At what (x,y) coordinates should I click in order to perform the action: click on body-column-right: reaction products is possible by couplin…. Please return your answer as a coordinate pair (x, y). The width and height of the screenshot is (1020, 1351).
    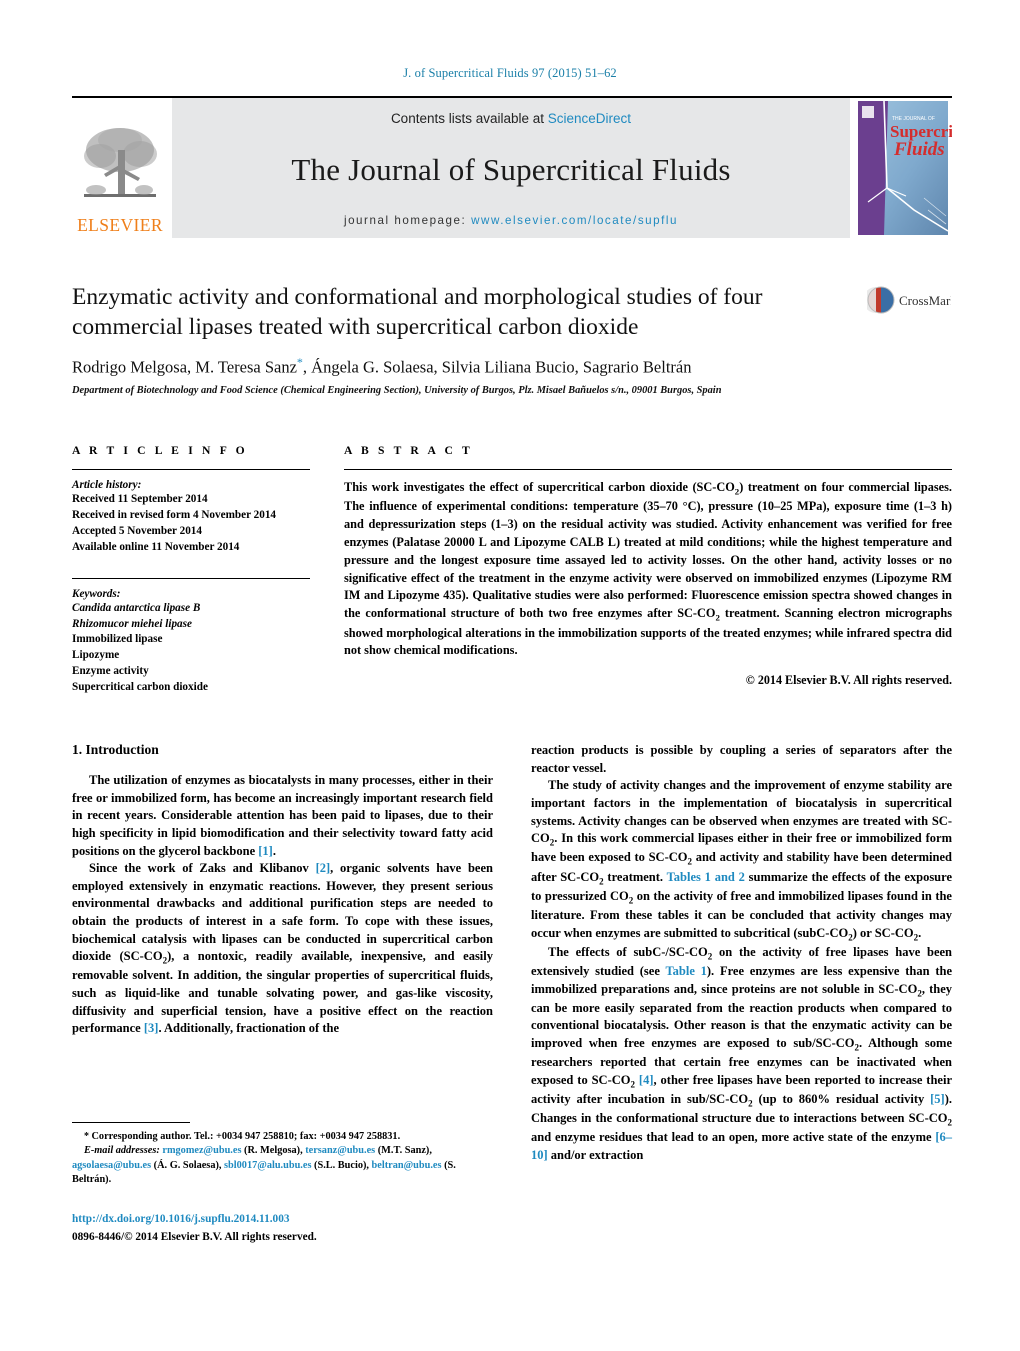
    Looking at the image, I should click on (741, 953).